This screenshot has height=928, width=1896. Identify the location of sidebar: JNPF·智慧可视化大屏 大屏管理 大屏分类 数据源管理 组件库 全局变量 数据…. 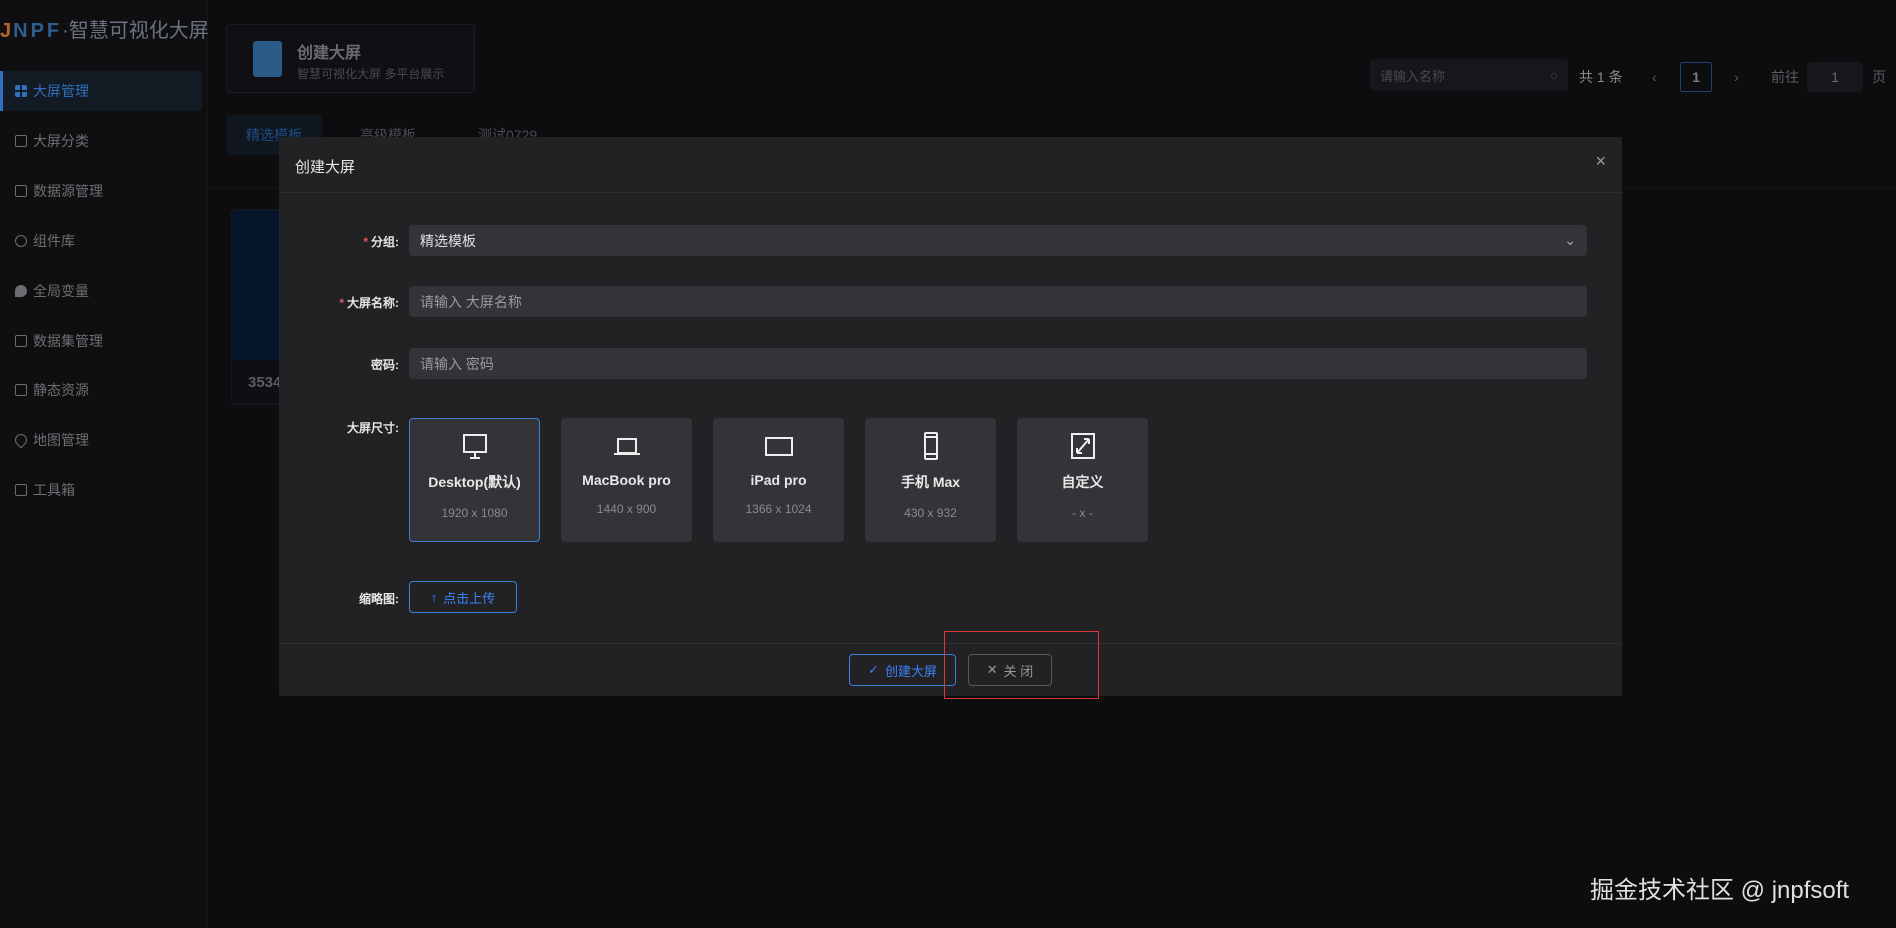
(104, 464).